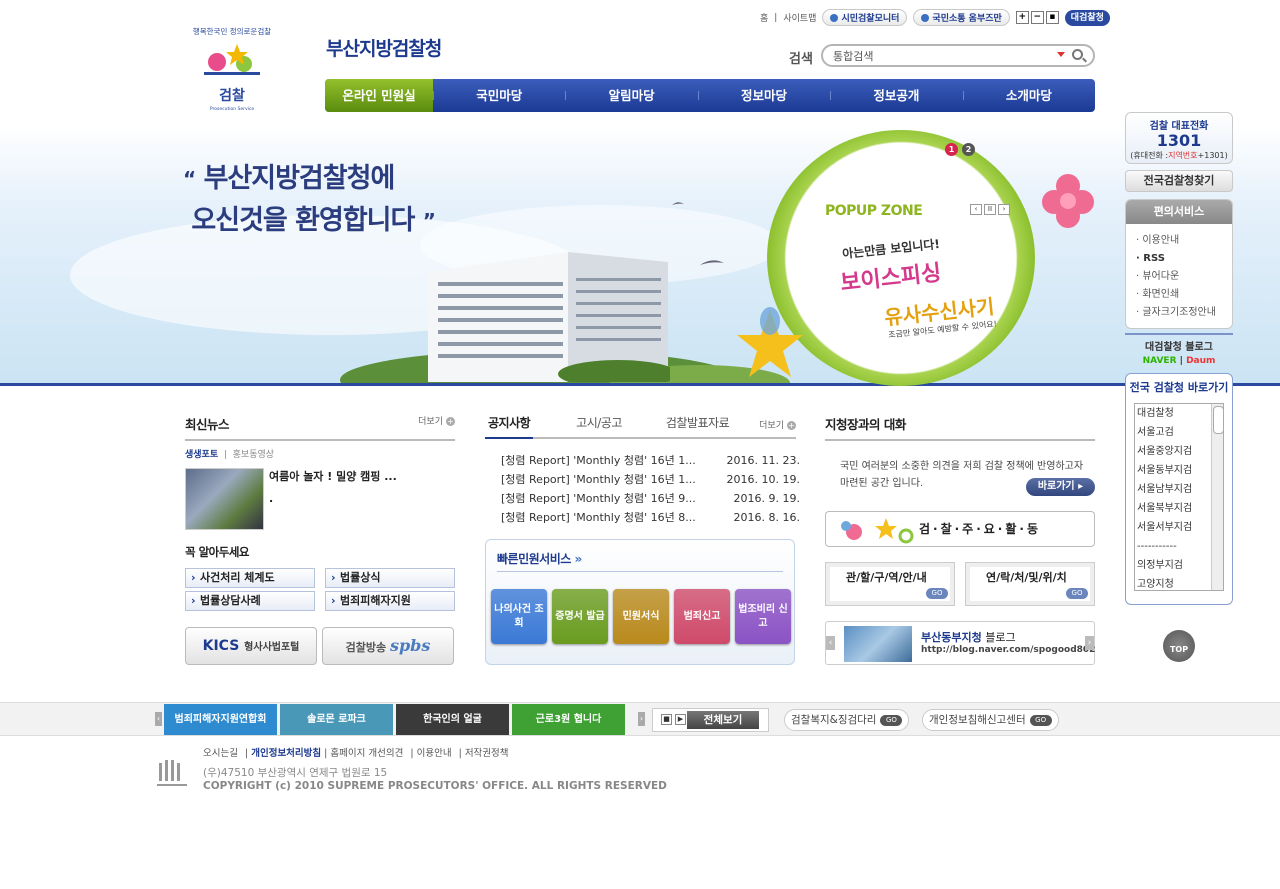 Image resolution: width=1280 pixels, height=889 pixels. Describe the element at coordinates (723, 720) in the screenshot. I see `view-all-button: 전체보기` at that location.